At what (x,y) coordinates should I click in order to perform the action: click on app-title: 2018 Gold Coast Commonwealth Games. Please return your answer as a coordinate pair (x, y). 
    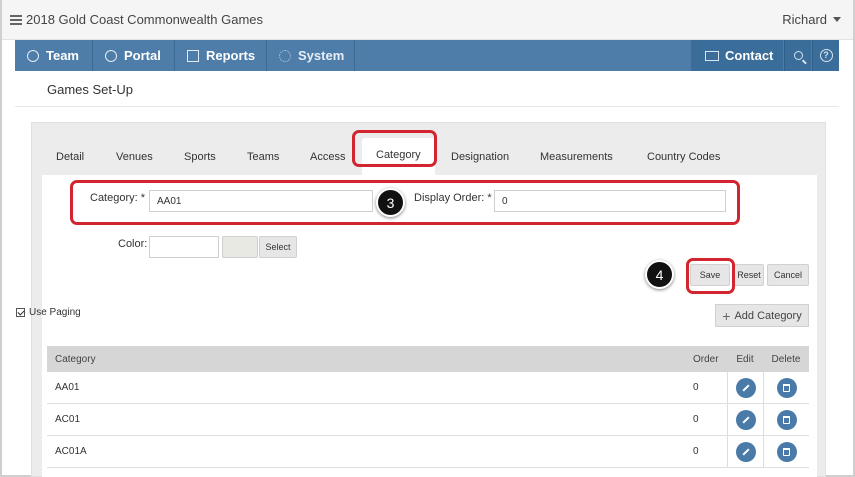
    Looking at the image, I should click on (136, 19).